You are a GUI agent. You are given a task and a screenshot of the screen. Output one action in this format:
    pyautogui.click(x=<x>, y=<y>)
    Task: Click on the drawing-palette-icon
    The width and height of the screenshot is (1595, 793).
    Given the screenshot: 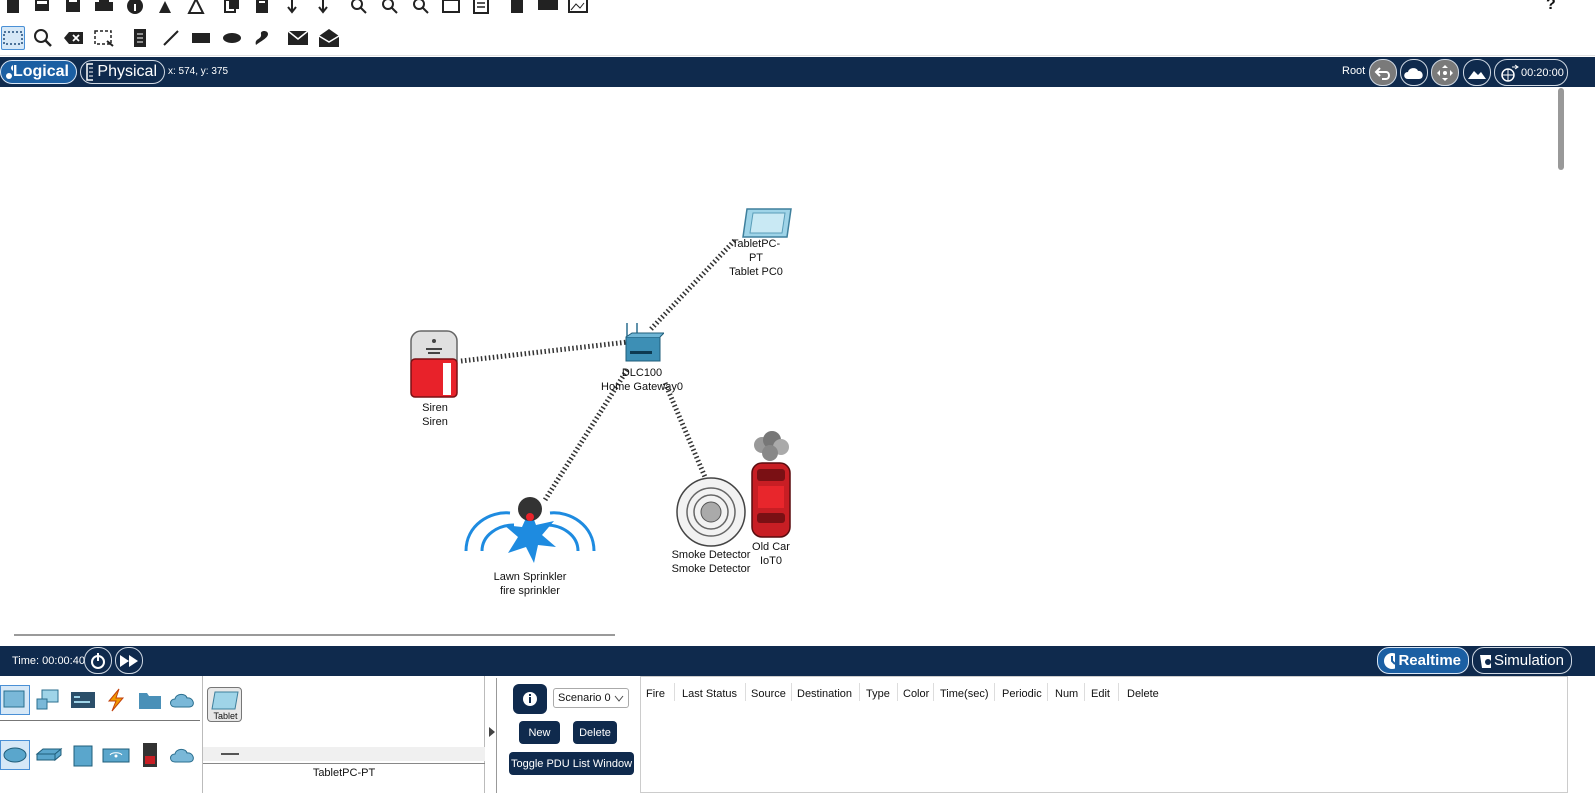 What is the action you would take?
    pyautogui.click(x=451, y=9)
    